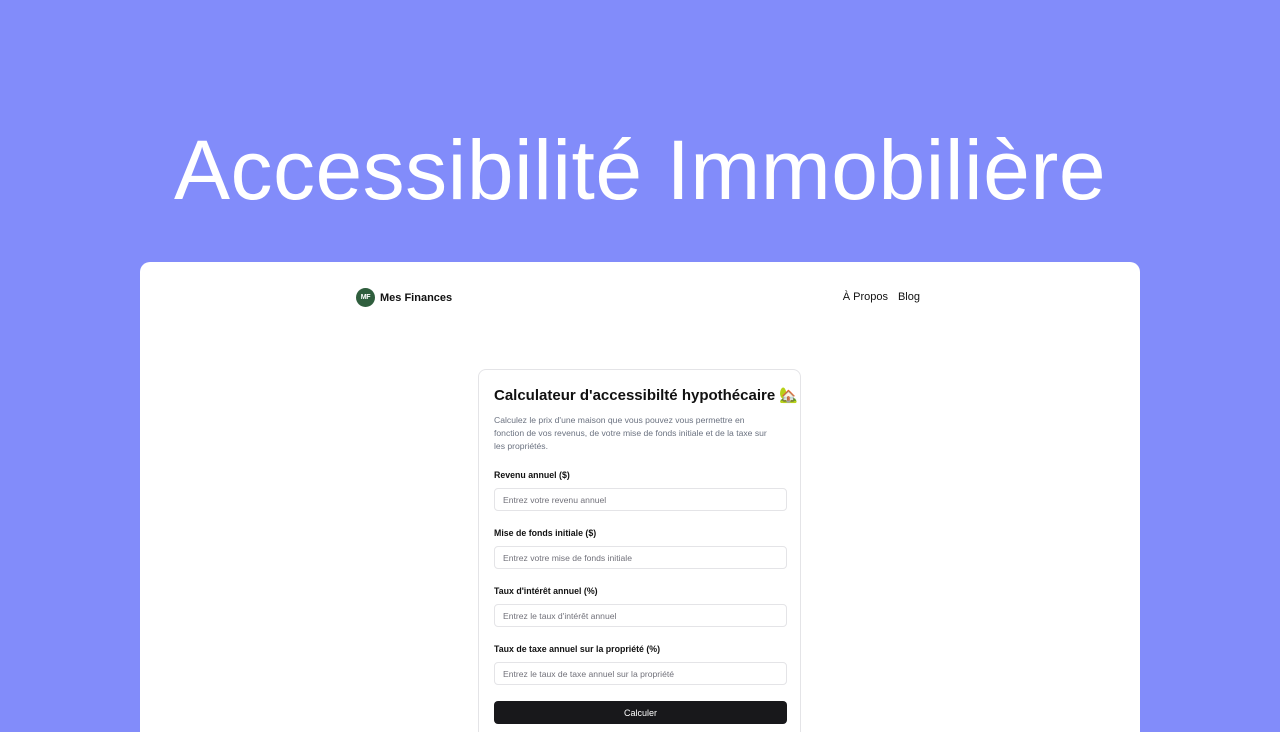 Image resolution: width=1280 pixels, height=732 pixels. What do you see at coordinates (545, 533) in the screenshot?
I see `down-payment-label: Mise de fonds initiale ($)` at bounding box center [545, 533].